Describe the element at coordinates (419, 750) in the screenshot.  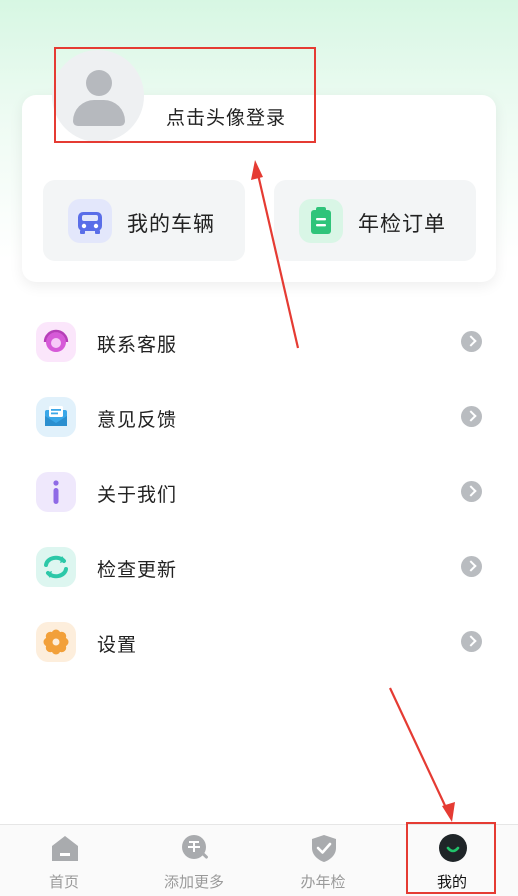
I see `annotation-arrow-down` at that location.